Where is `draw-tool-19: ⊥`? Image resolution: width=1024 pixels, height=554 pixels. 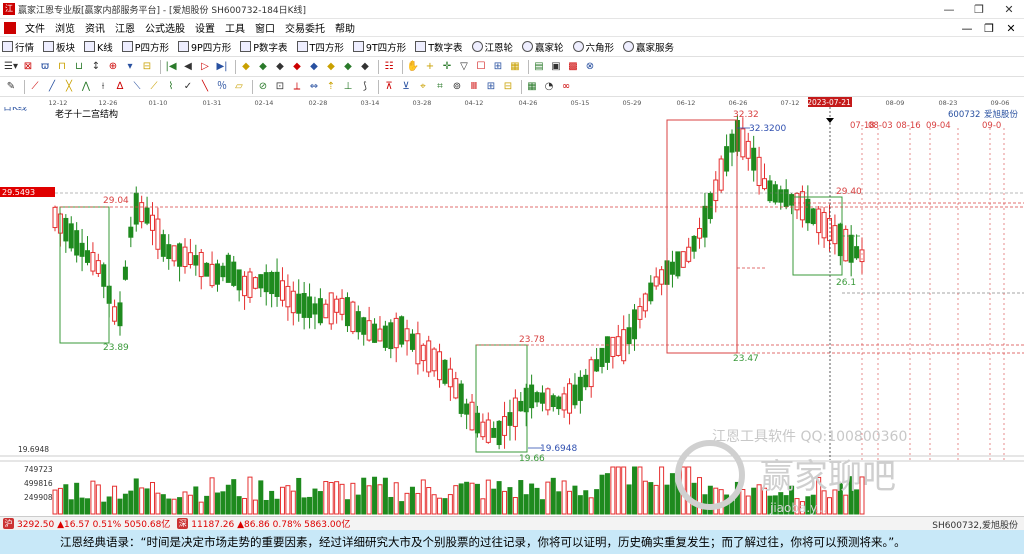 draw-tool-19: ⊥ is located at coordinates (348, 87).